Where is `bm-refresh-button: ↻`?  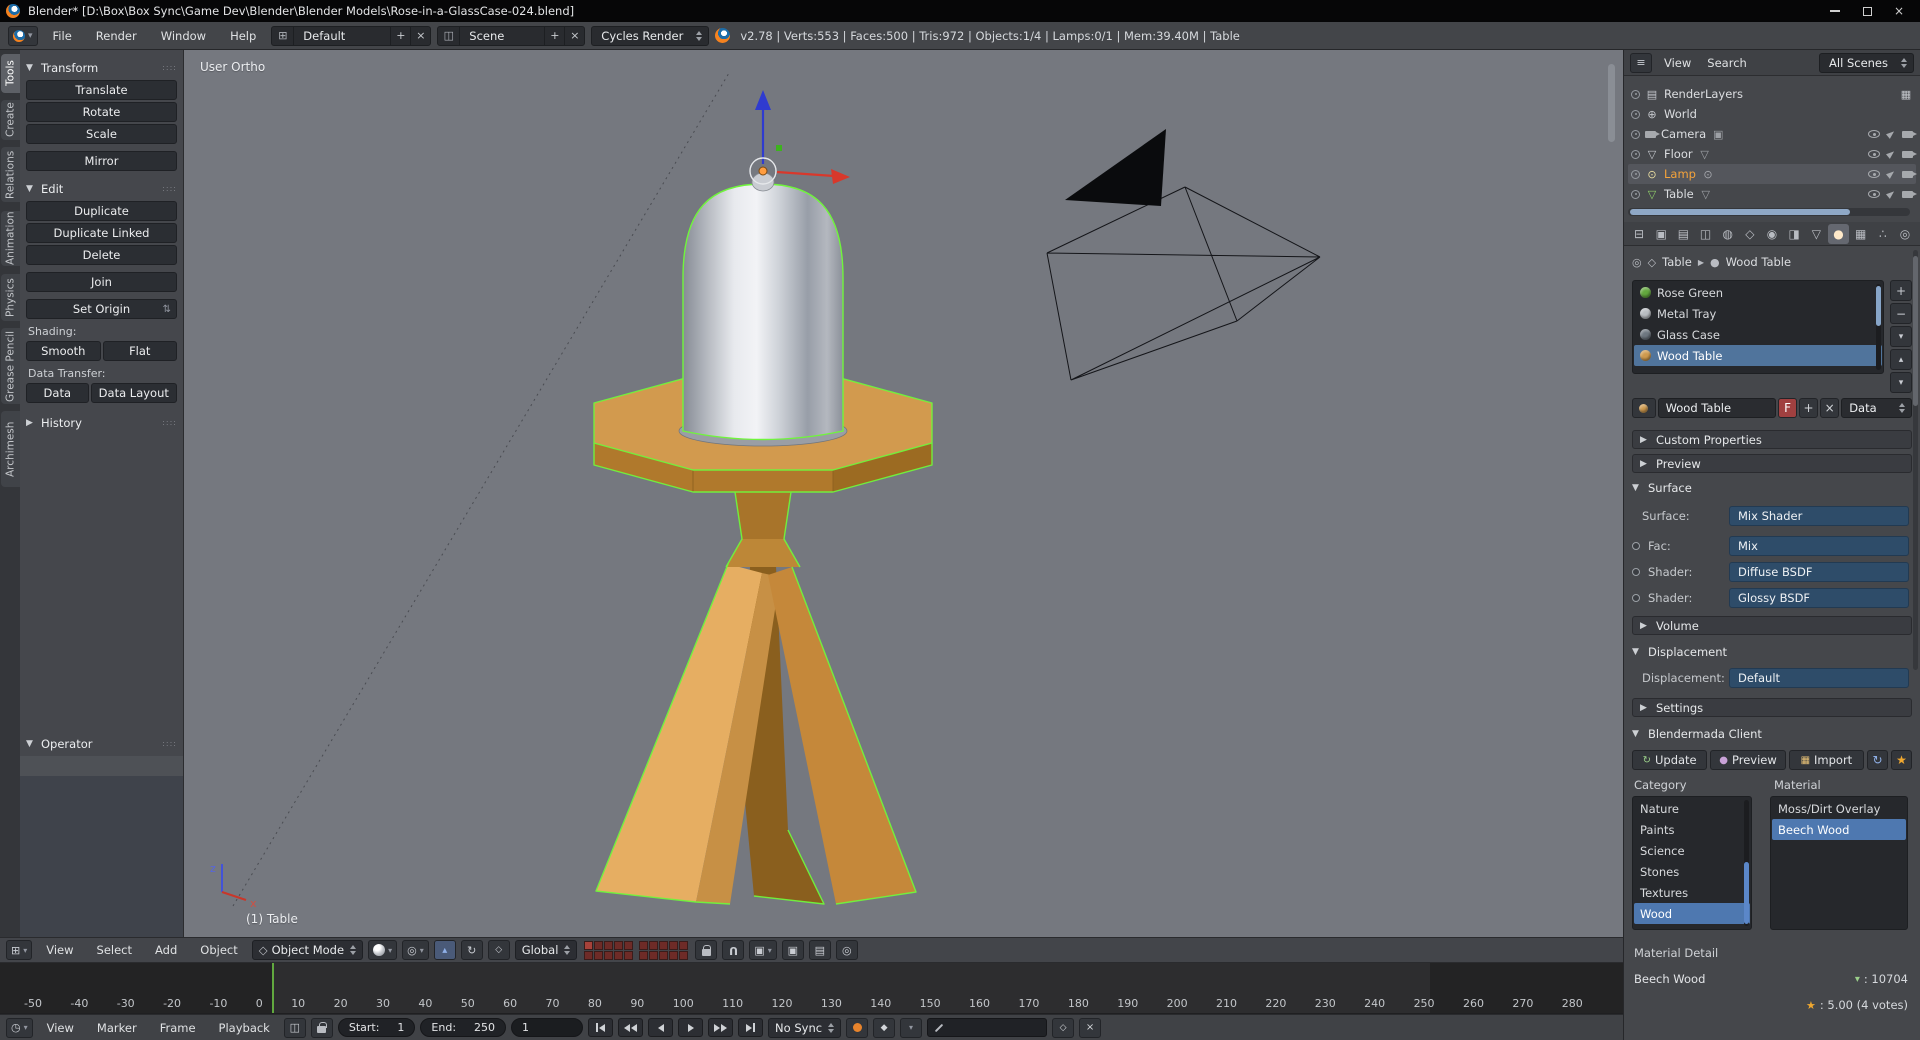 bm-refresh-button: ↻ is located at coordinates (1877, 760).